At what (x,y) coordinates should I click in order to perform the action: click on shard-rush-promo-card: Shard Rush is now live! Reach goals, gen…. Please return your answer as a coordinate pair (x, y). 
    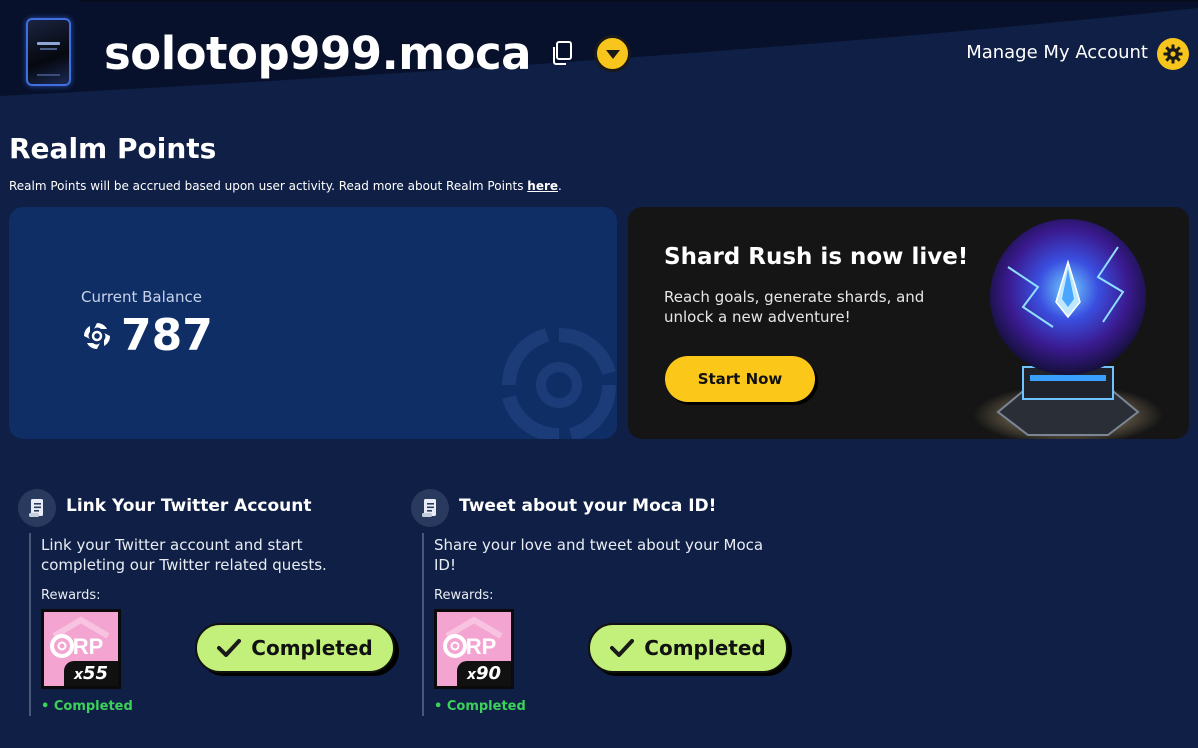
    Looking at the image, I should click on (908, 323).